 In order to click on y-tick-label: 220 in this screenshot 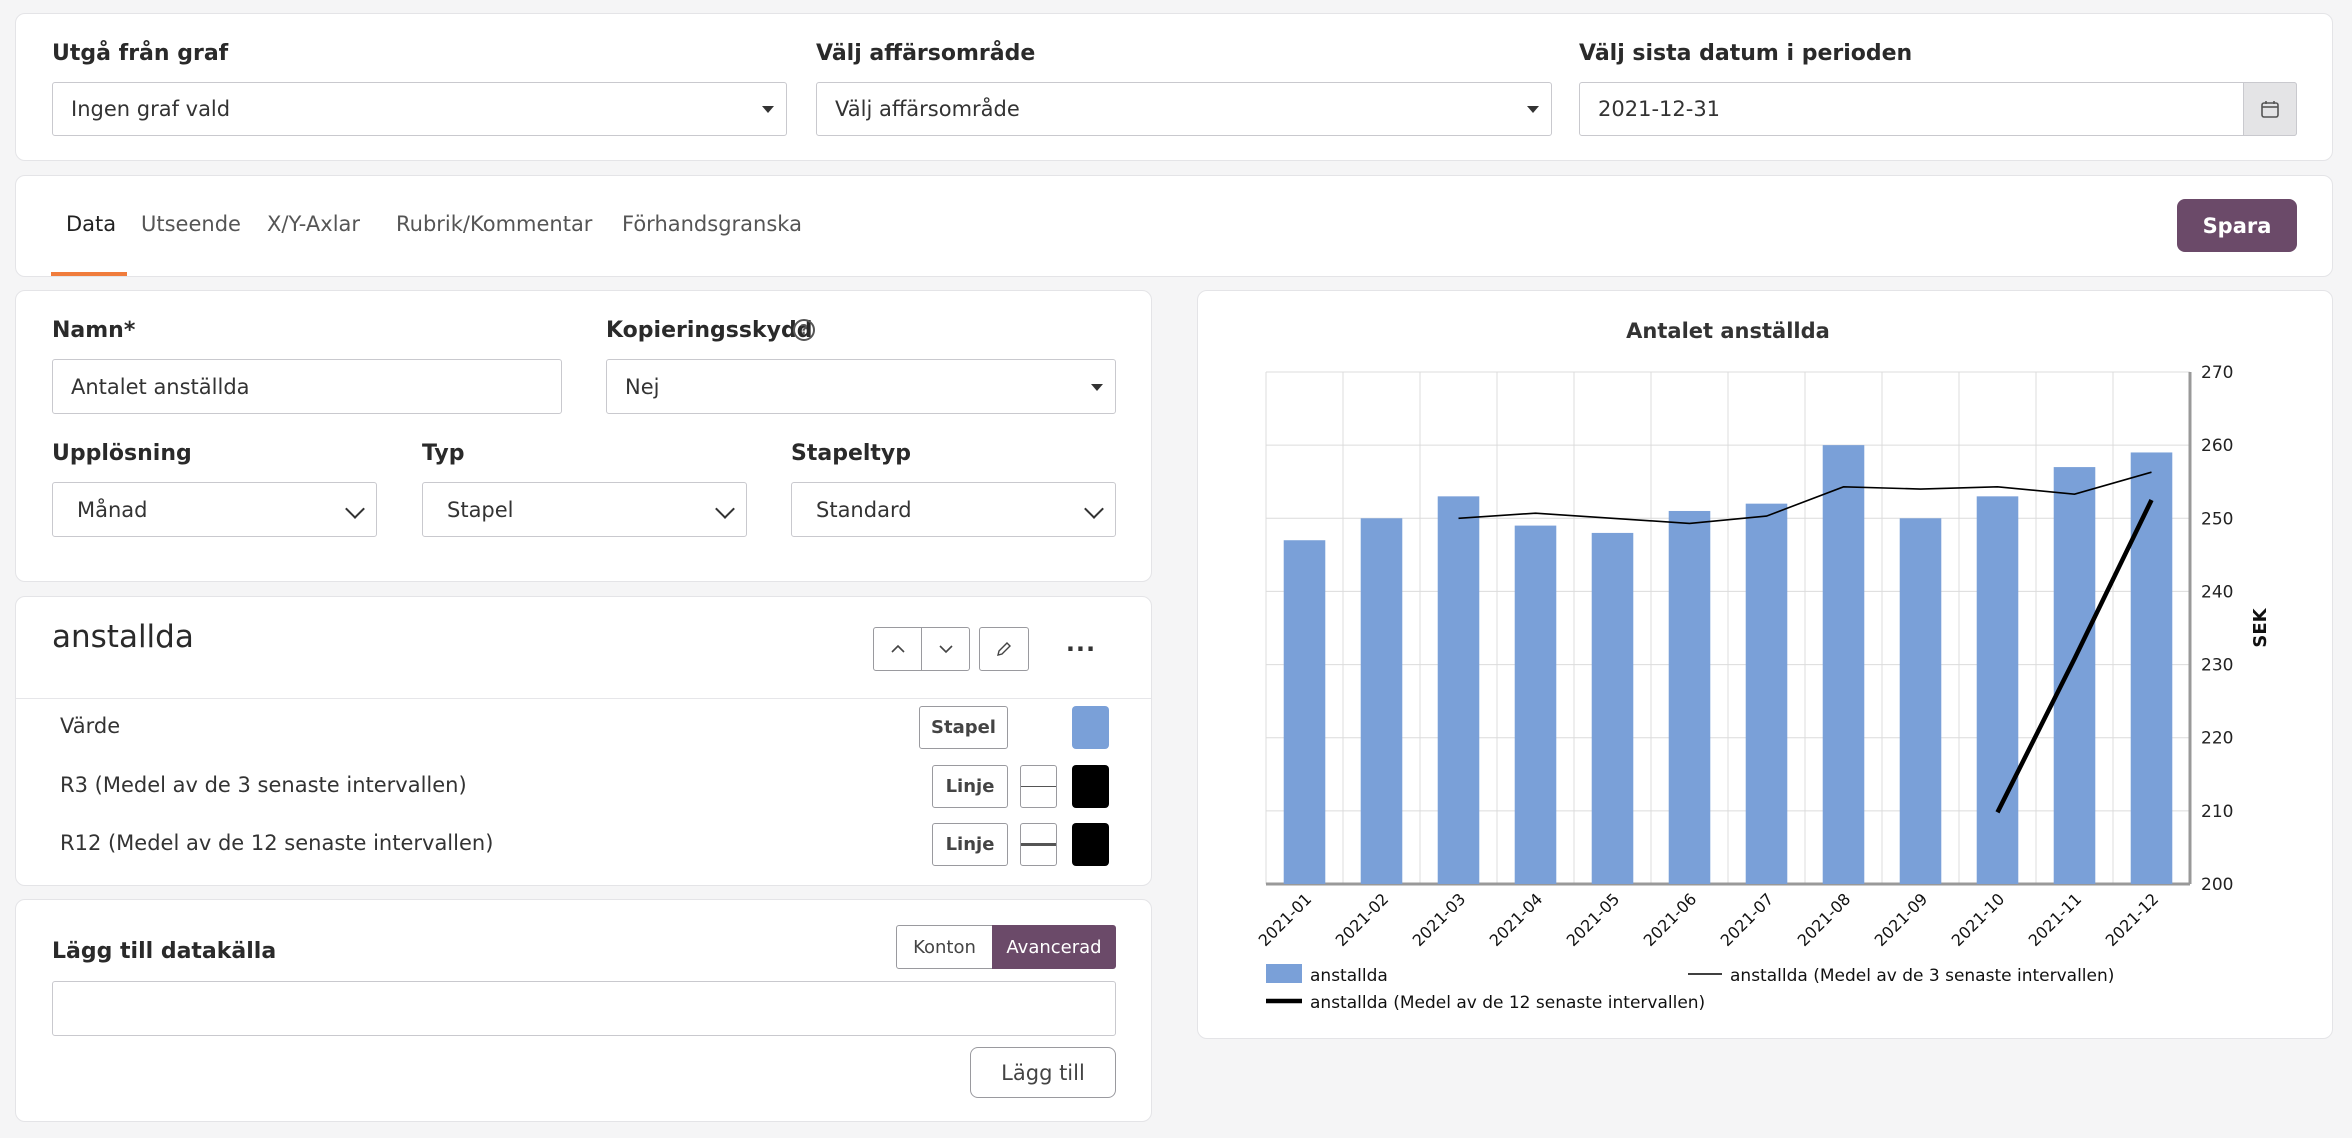, I will do `click(2217, 739)`.